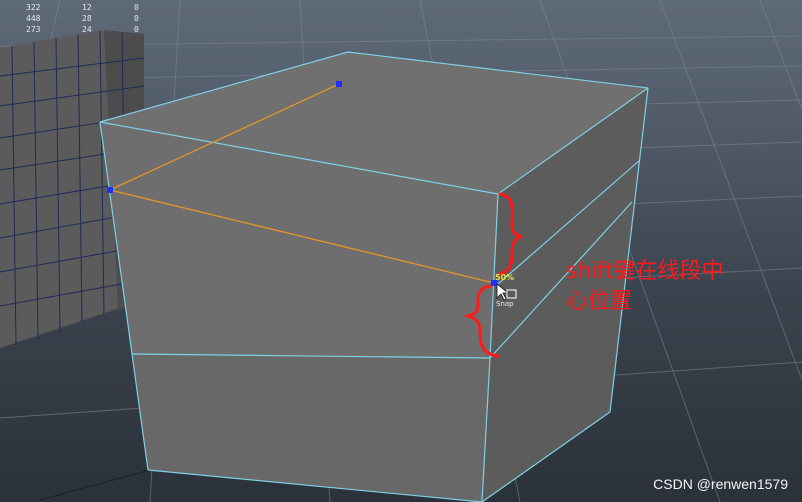 The image size is (802, 502). Describe the element at coordinates (505, 277) in the screenshot. I see `snap-percent-label: 50%` at that location.